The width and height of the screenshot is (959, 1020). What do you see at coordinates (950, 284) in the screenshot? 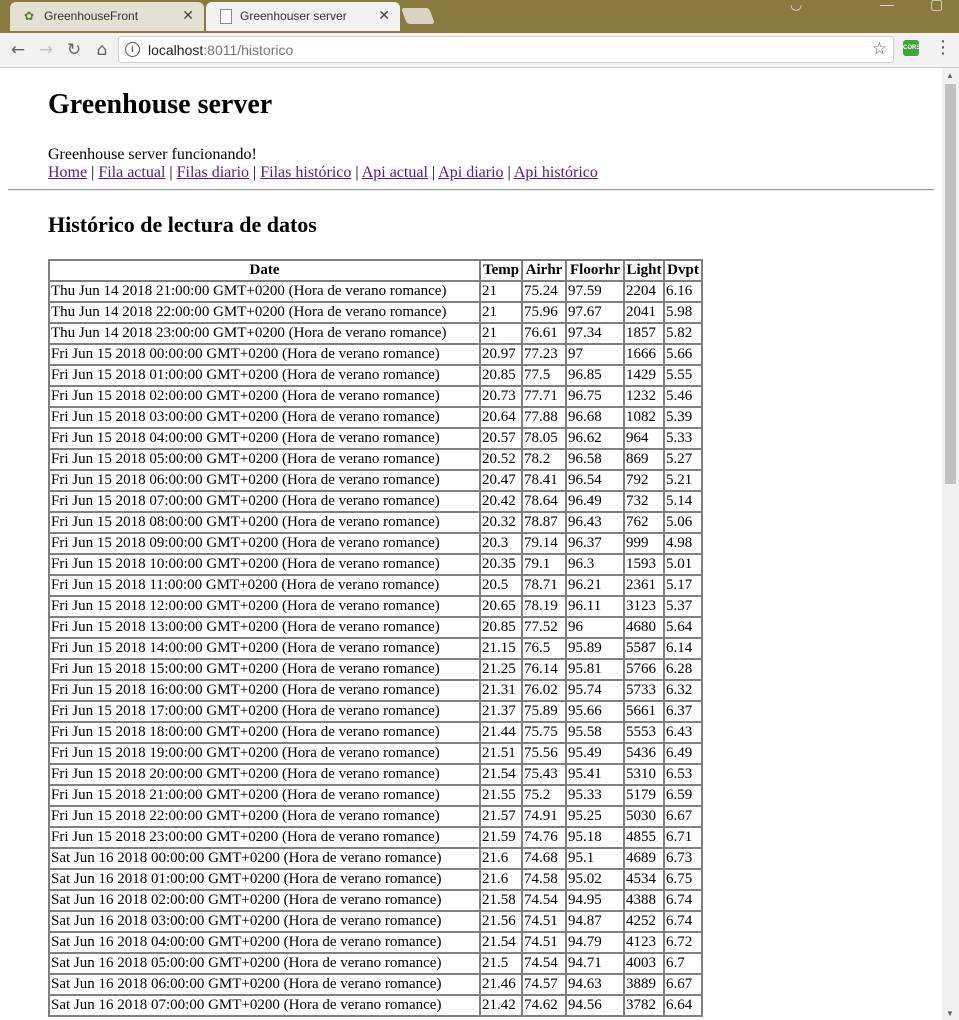
I see `scrollbar-thumb` at bounding box center [950, 284].